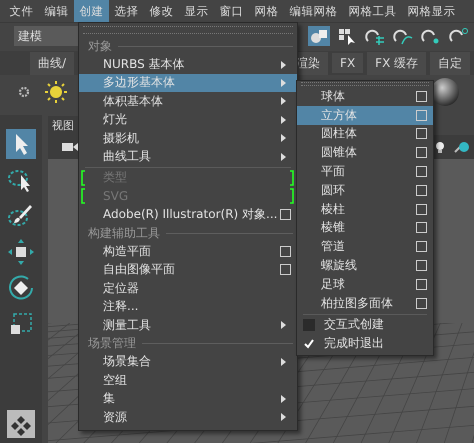  What do you see at coordinates (347, 36) in the screenshot?
I see `grid-select-icon` at bounding box center [347, 36].